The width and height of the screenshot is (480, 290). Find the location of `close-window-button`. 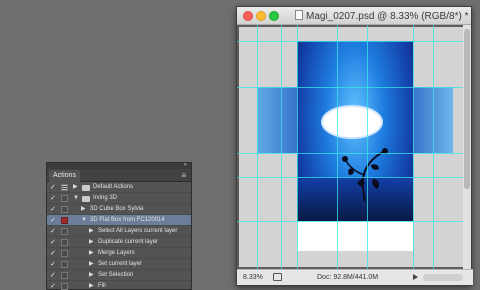

close-window-button is located at coordinates (248, 16).